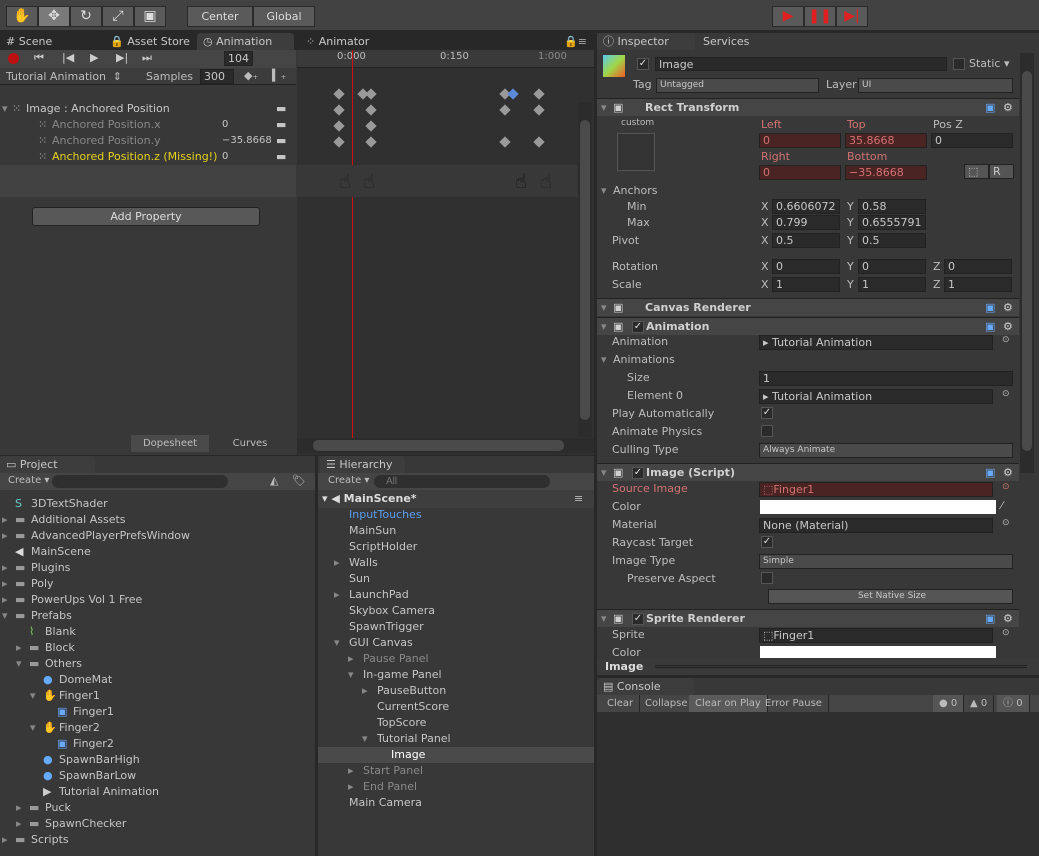  Describe the element at coordinates (886, 561) in the screenshot. I see `image-type-dropdown: Simple` at that location.